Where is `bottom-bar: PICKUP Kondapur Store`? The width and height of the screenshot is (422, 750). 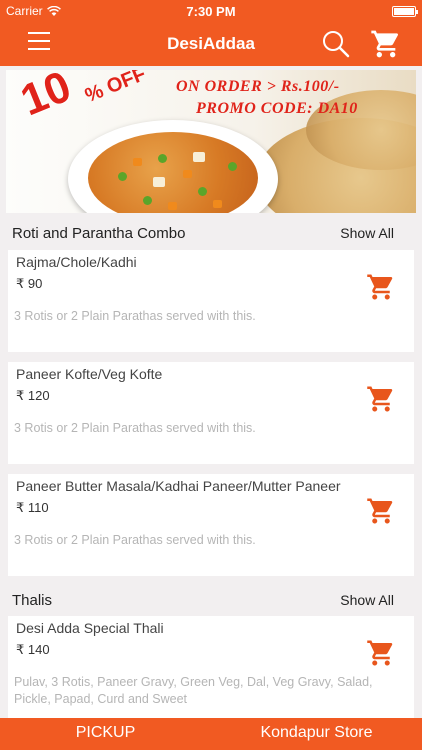 bottom-bar: PICKUP Kondapur Store is located at coordinates (211, 734).